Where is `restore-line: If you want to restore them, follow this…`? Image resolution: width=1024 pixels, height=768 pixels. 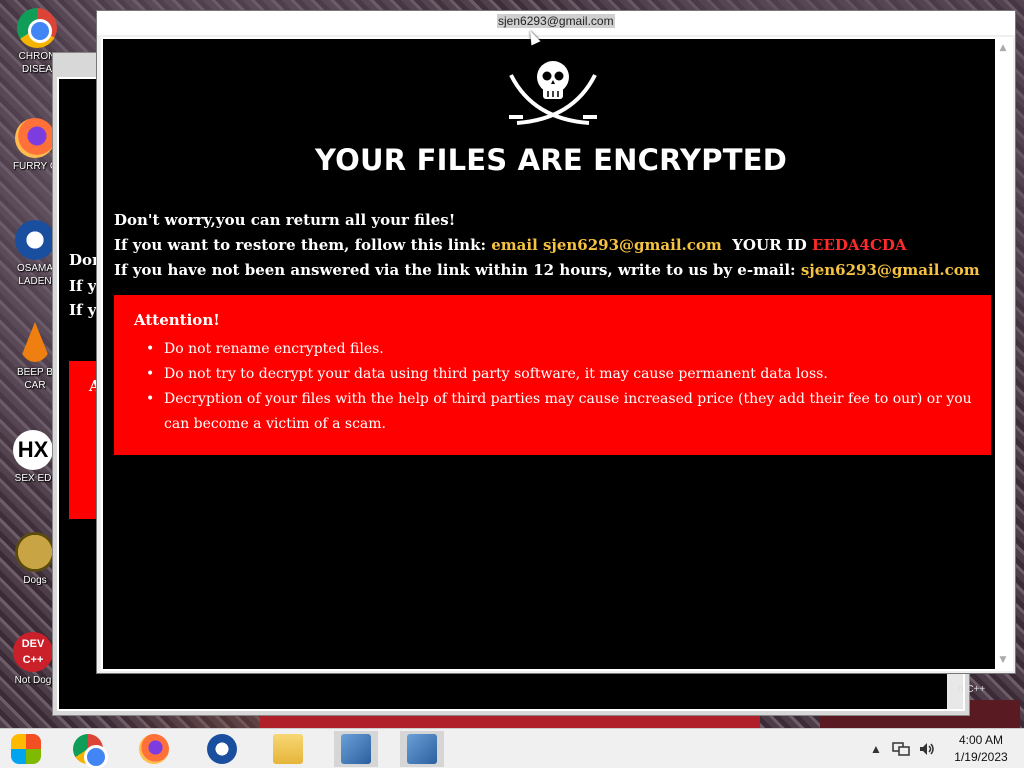 restore-line: If you want to restore them, follow this… is located at coordinates (510, 245).